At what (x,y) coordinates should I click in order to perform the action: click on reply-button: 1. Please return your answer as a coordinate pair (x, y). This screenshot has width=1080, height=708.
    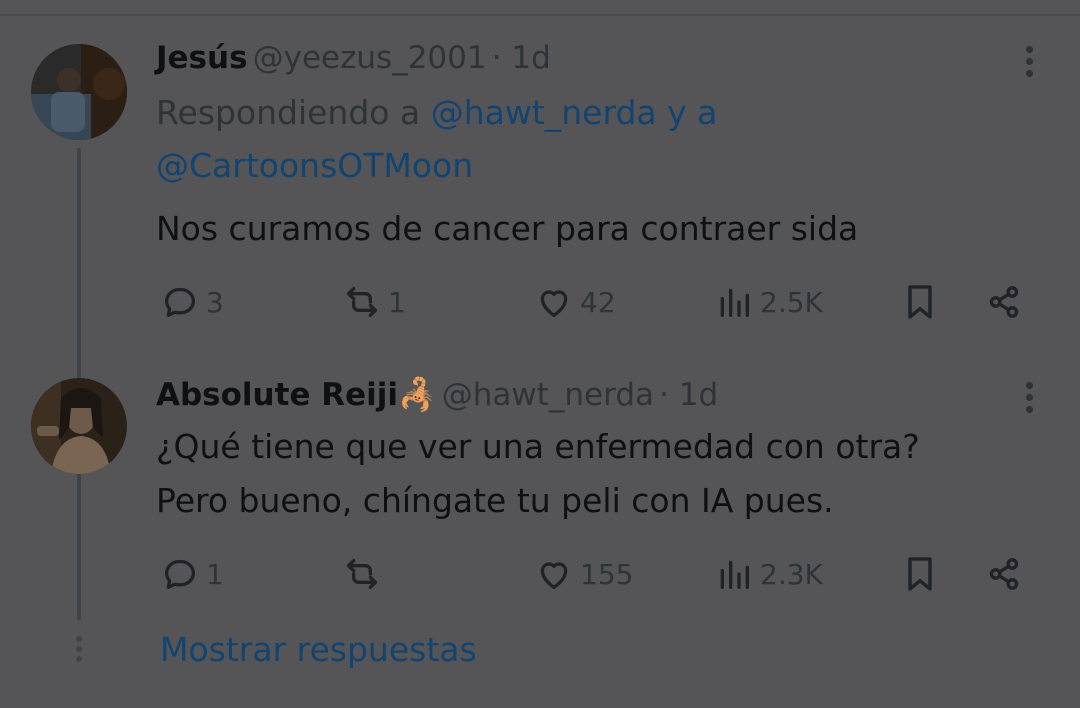
    Looking at the image, I should click on (192, 574).